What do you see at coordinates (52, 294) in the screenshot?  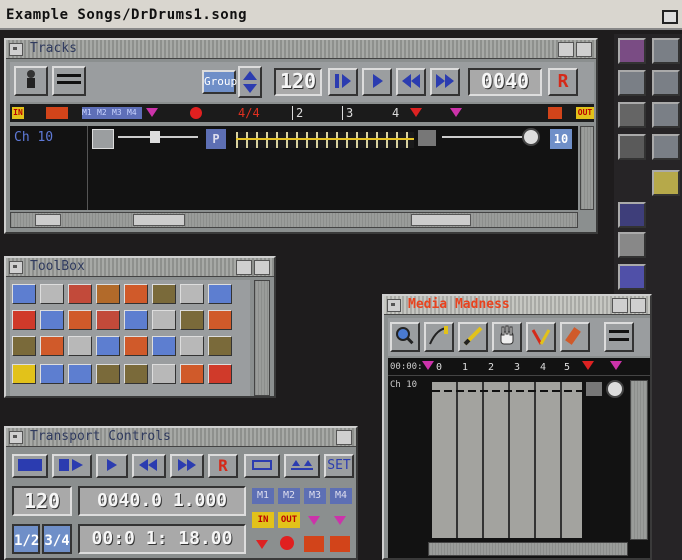 I see `pencil-tool-icon` at bounding box center [52, 294].